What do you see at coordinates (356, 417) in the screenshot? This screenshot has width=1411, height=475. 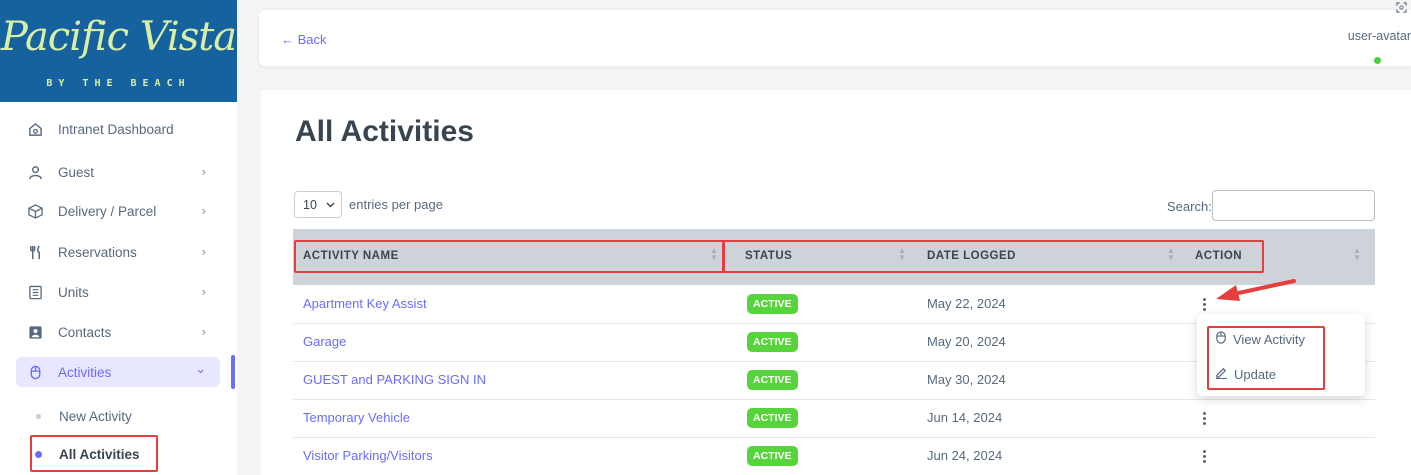 I see `activity-name-link: Temporary Vehicle` at bounding box center [356, 417].